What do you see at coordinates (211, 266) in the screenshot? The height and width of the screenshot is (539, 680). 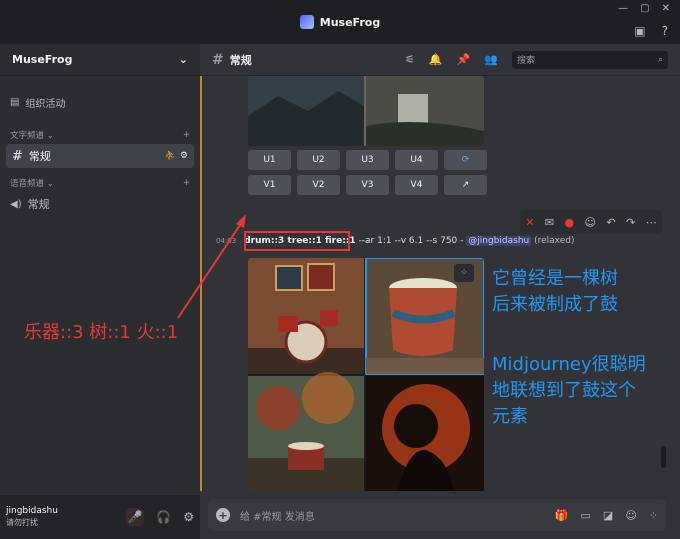 I see `annotation-arrow` at bounding box center [211, 266].